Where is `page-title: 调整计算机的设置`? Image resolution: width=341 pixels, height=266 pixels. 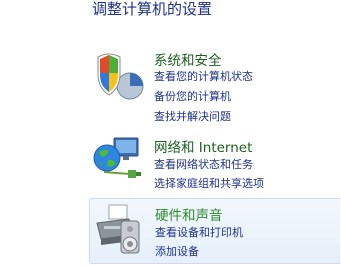
page-title: 调整计算机的设置 is located at coordinates (152, 9).